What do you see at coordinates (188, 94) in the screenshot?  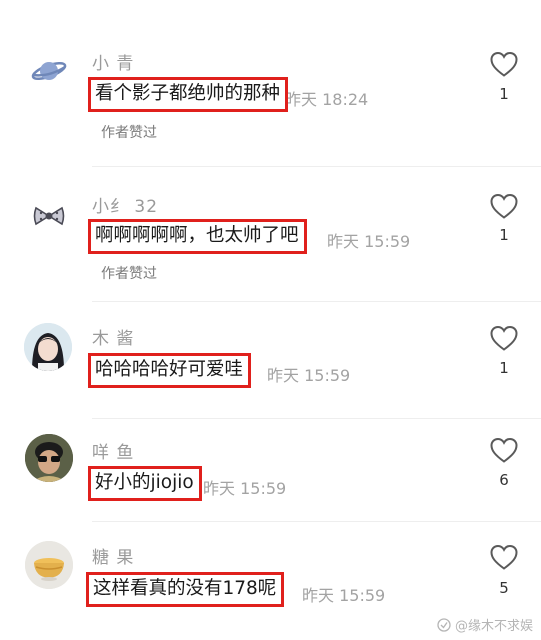 I see `comment-text: 看个影子都绝帅的那种` at bounding box center [188, 94].